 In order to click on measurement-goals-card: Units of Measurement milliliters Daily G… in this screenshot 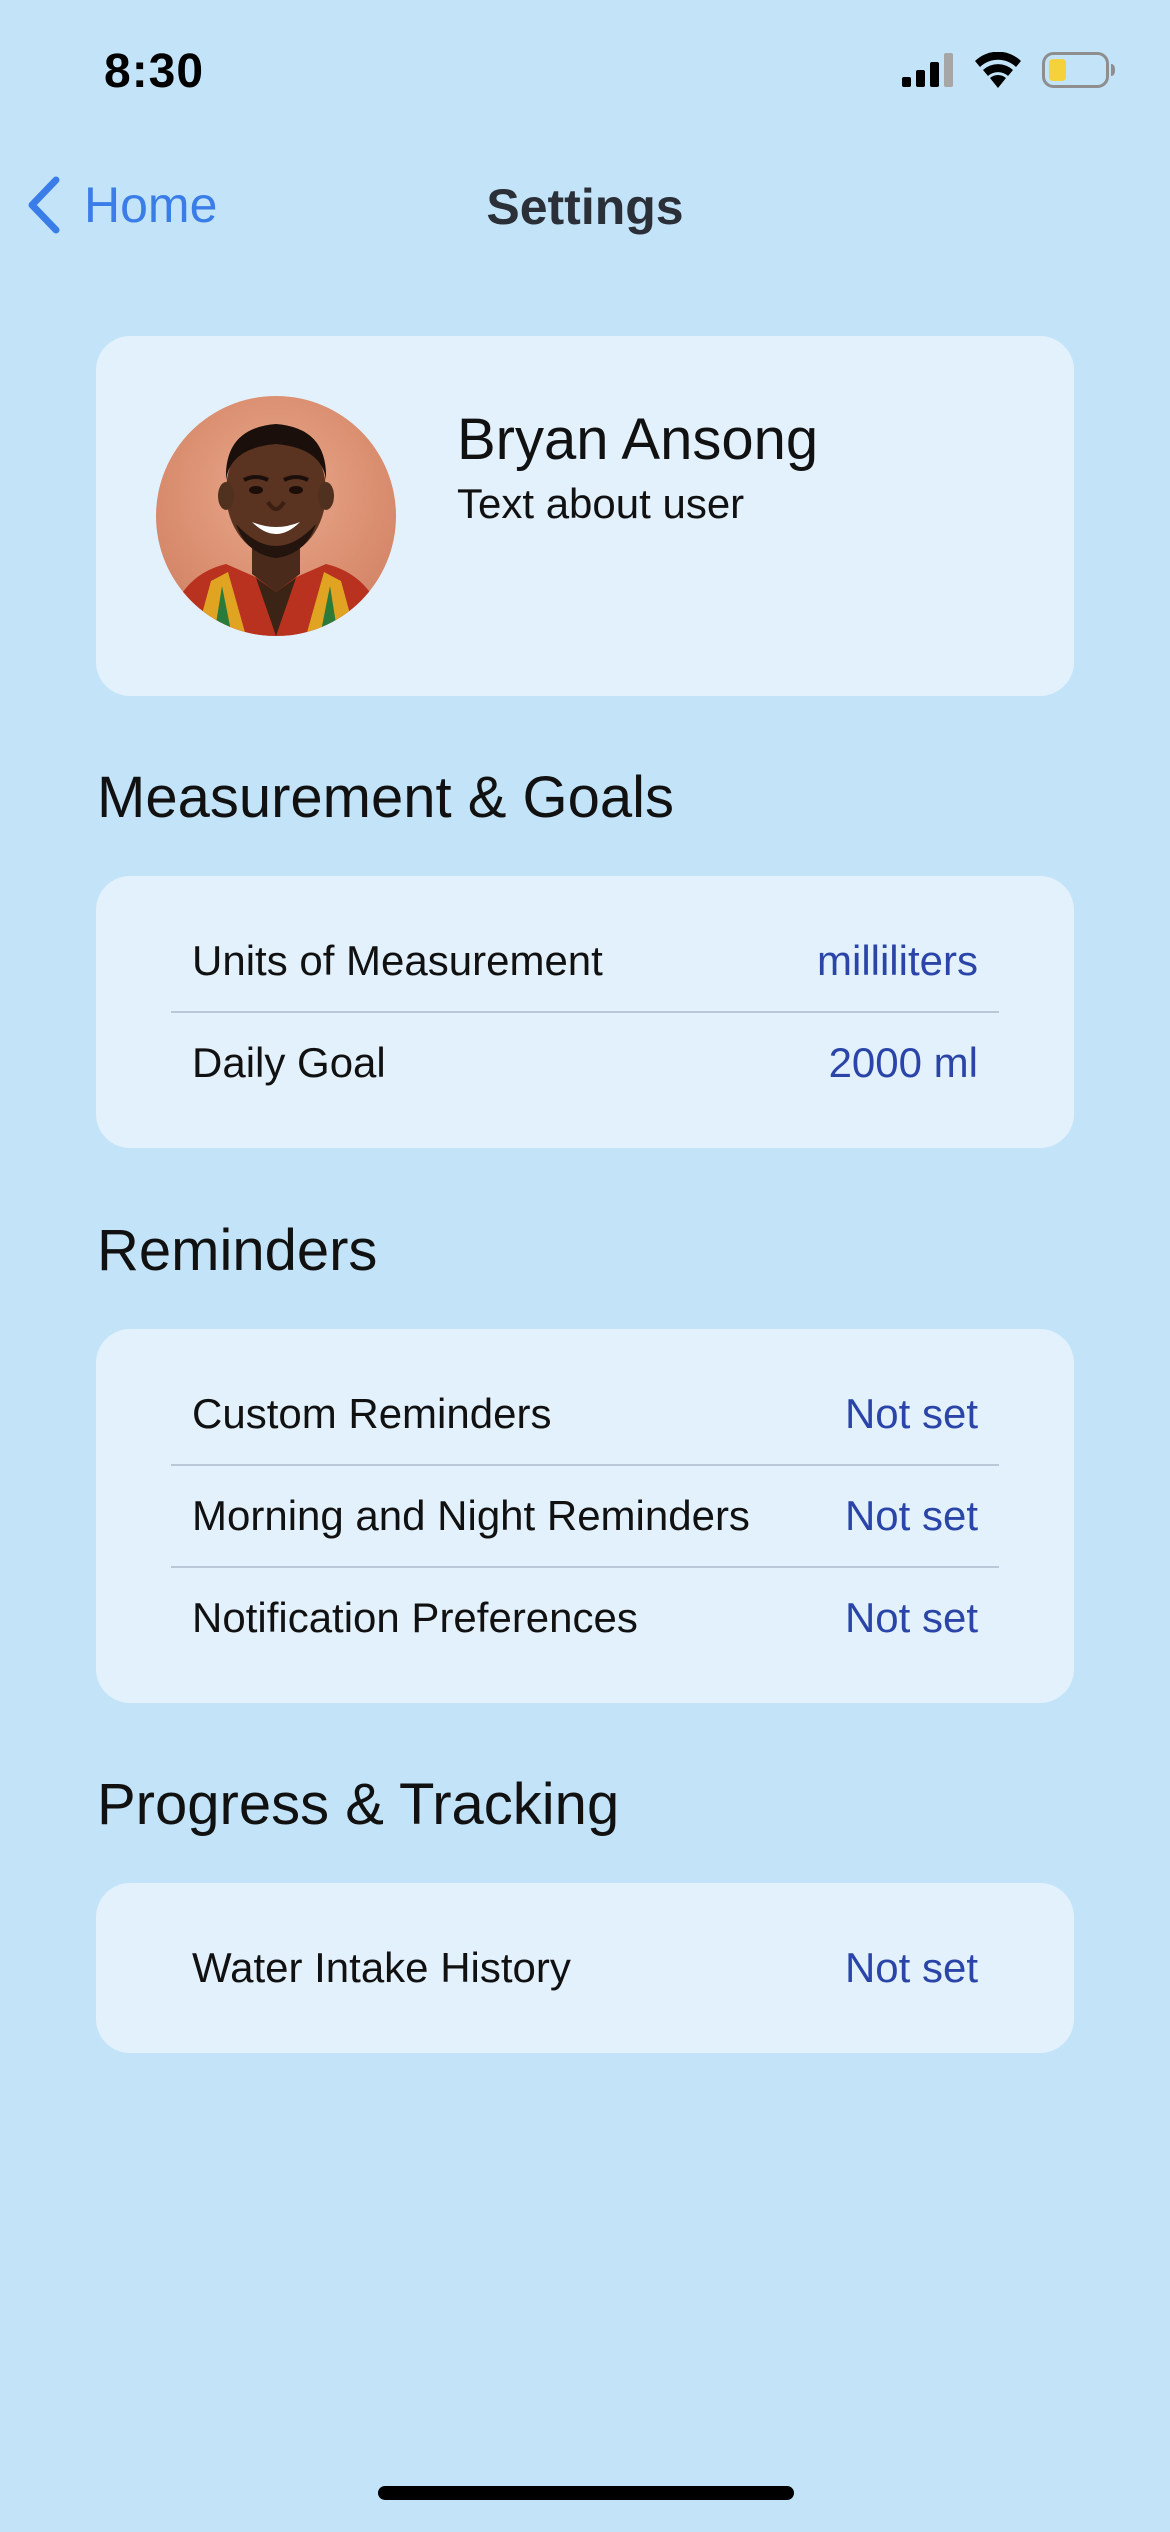, I will do `click(585, 1012)`.